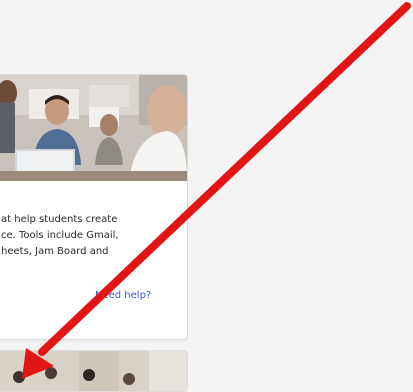 The height and width of the screenshot is (392, 413). I want to click on classroom-image, so click(93, 128).